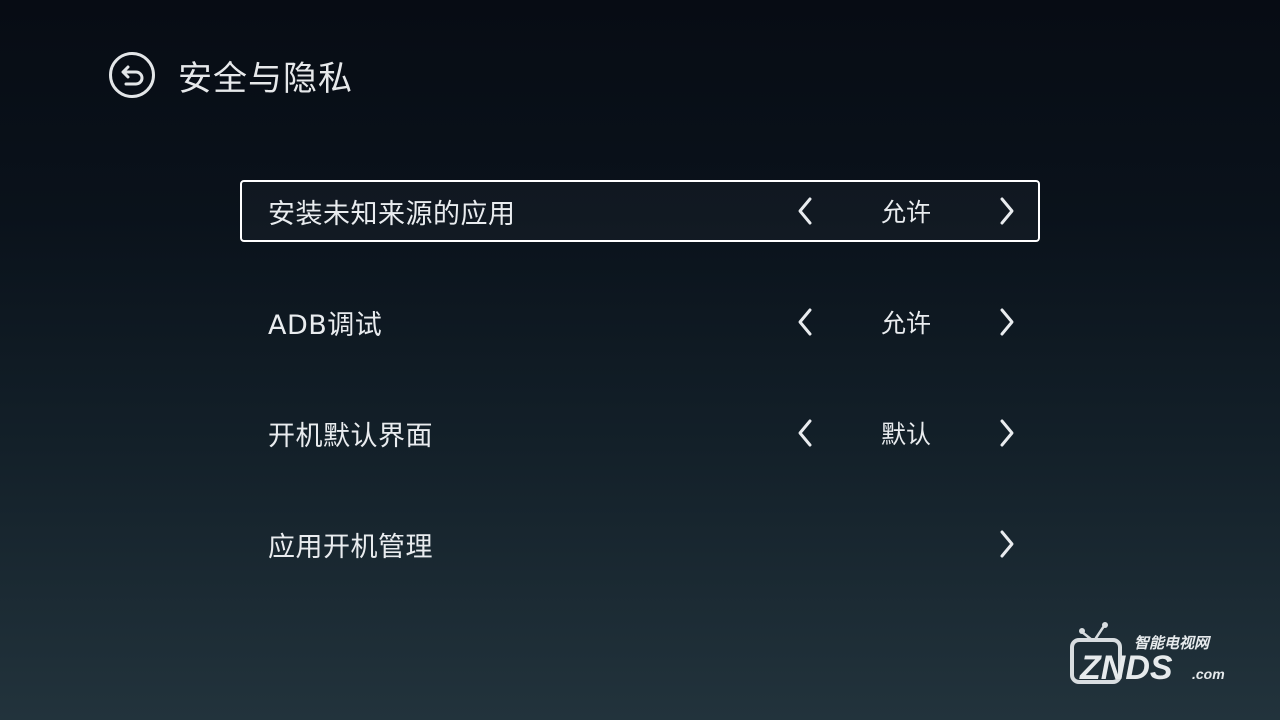 The image size is (1280, 720). I want to click on setting-label: 应用开机管理, so click(350, 547).